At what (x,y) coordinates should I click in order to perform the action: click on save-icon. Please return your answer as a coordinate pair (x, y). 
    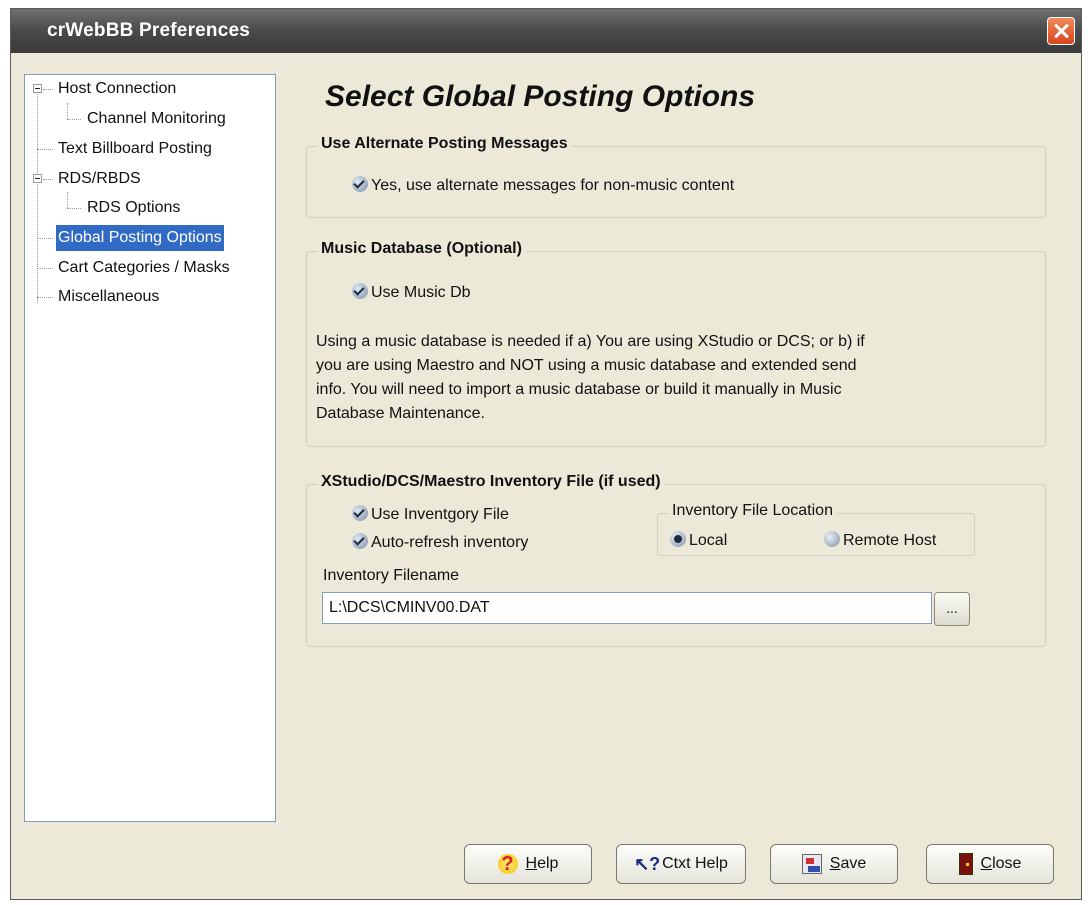
    Looking at the image, I should click on (811, 864).